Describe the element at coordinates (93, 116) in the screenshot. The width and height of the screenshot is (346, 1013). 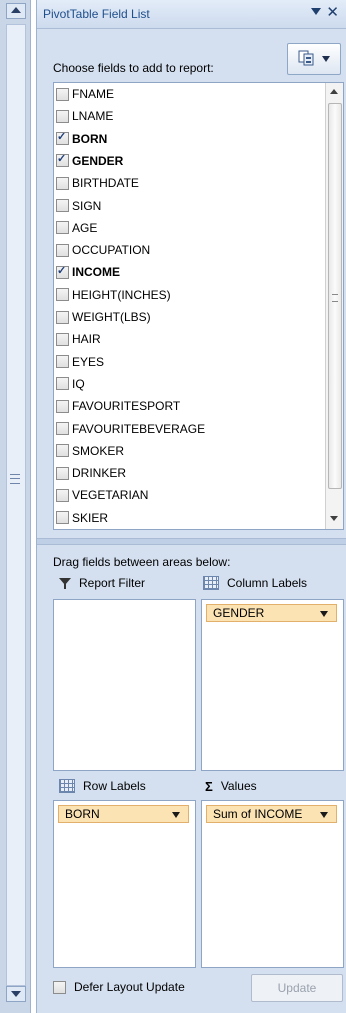
I see `field-label: LNAME` at that location.